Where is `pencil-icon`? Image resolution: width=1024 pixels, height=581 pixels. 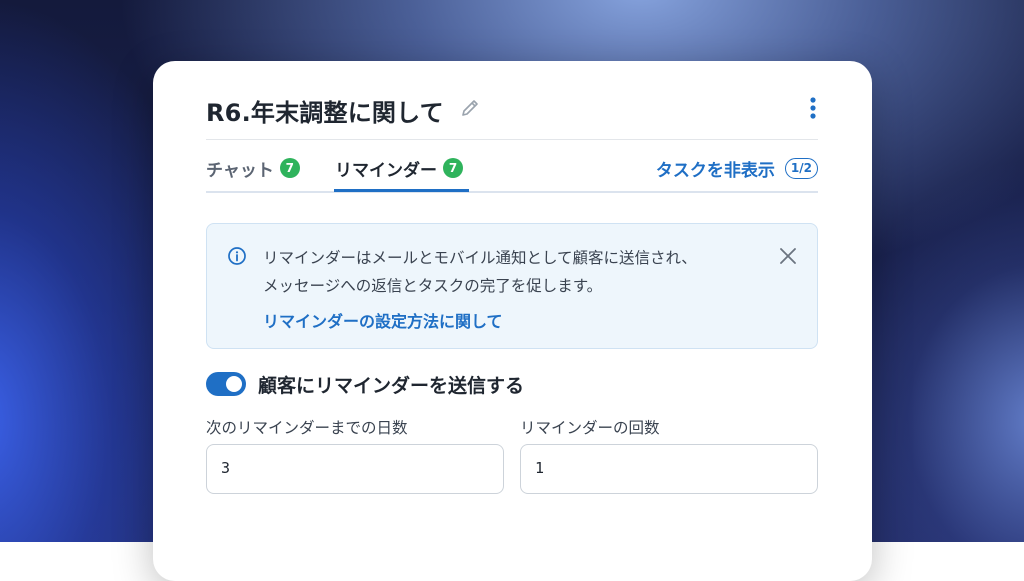 pencil-icon is located at coordinates (470, 108).